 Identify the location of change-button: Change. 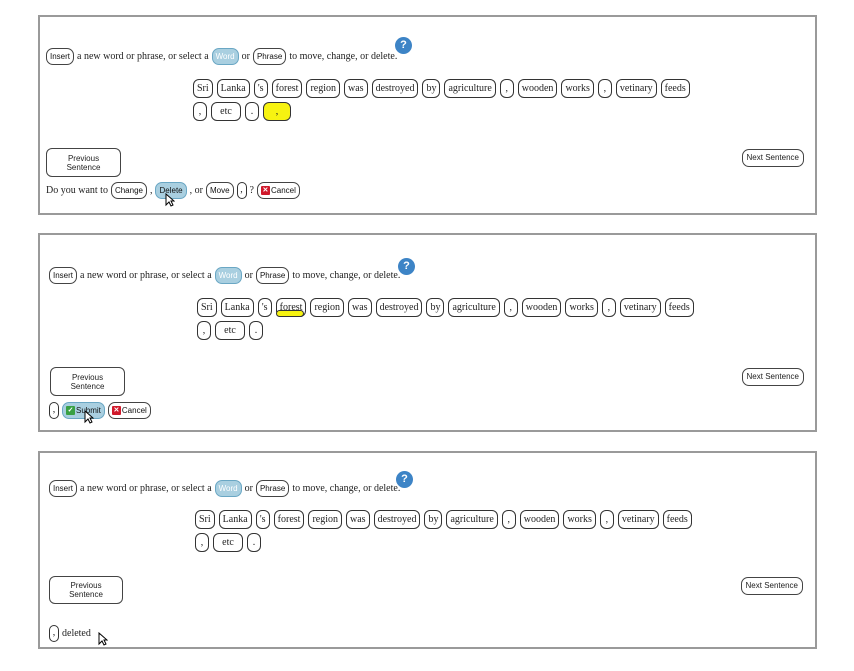
(128, 190).